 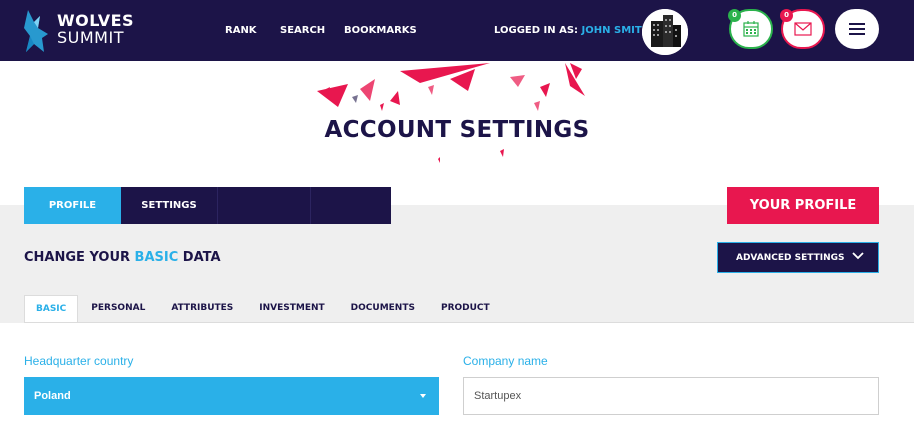 I want to click on section-title-pre: CHANGE YOUR, so click(x=79, y=257).